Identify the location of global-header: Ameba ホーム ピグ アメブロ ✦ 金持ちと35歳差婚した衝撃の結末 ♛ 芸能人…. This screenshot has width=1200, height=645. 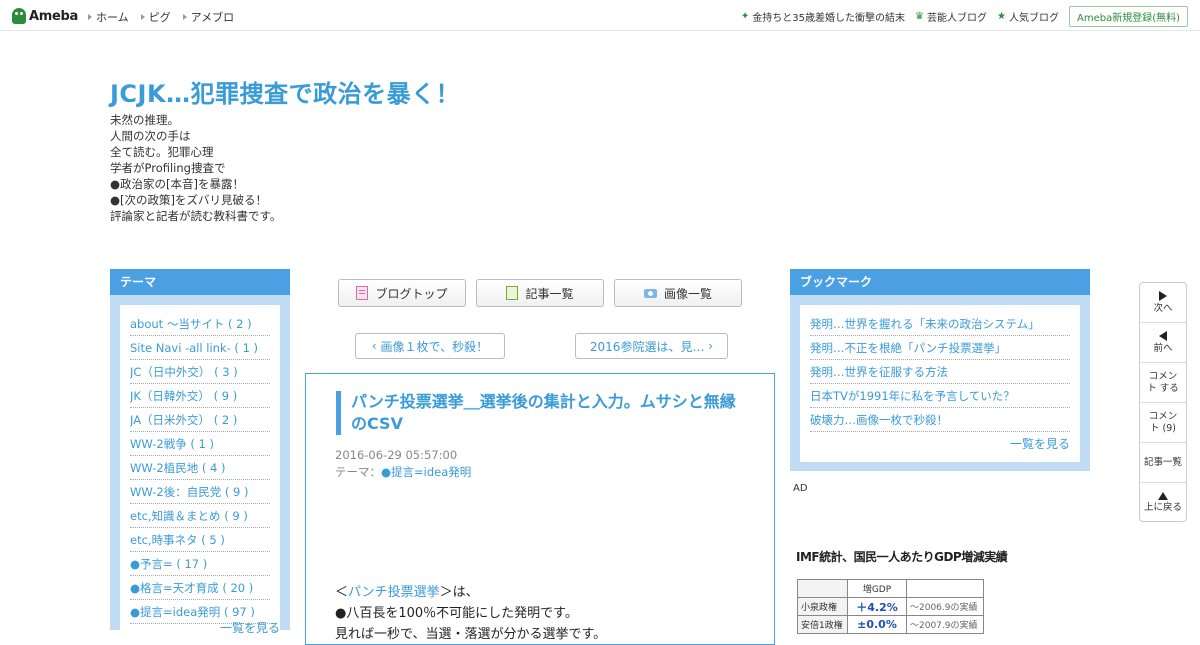
(600, 15).